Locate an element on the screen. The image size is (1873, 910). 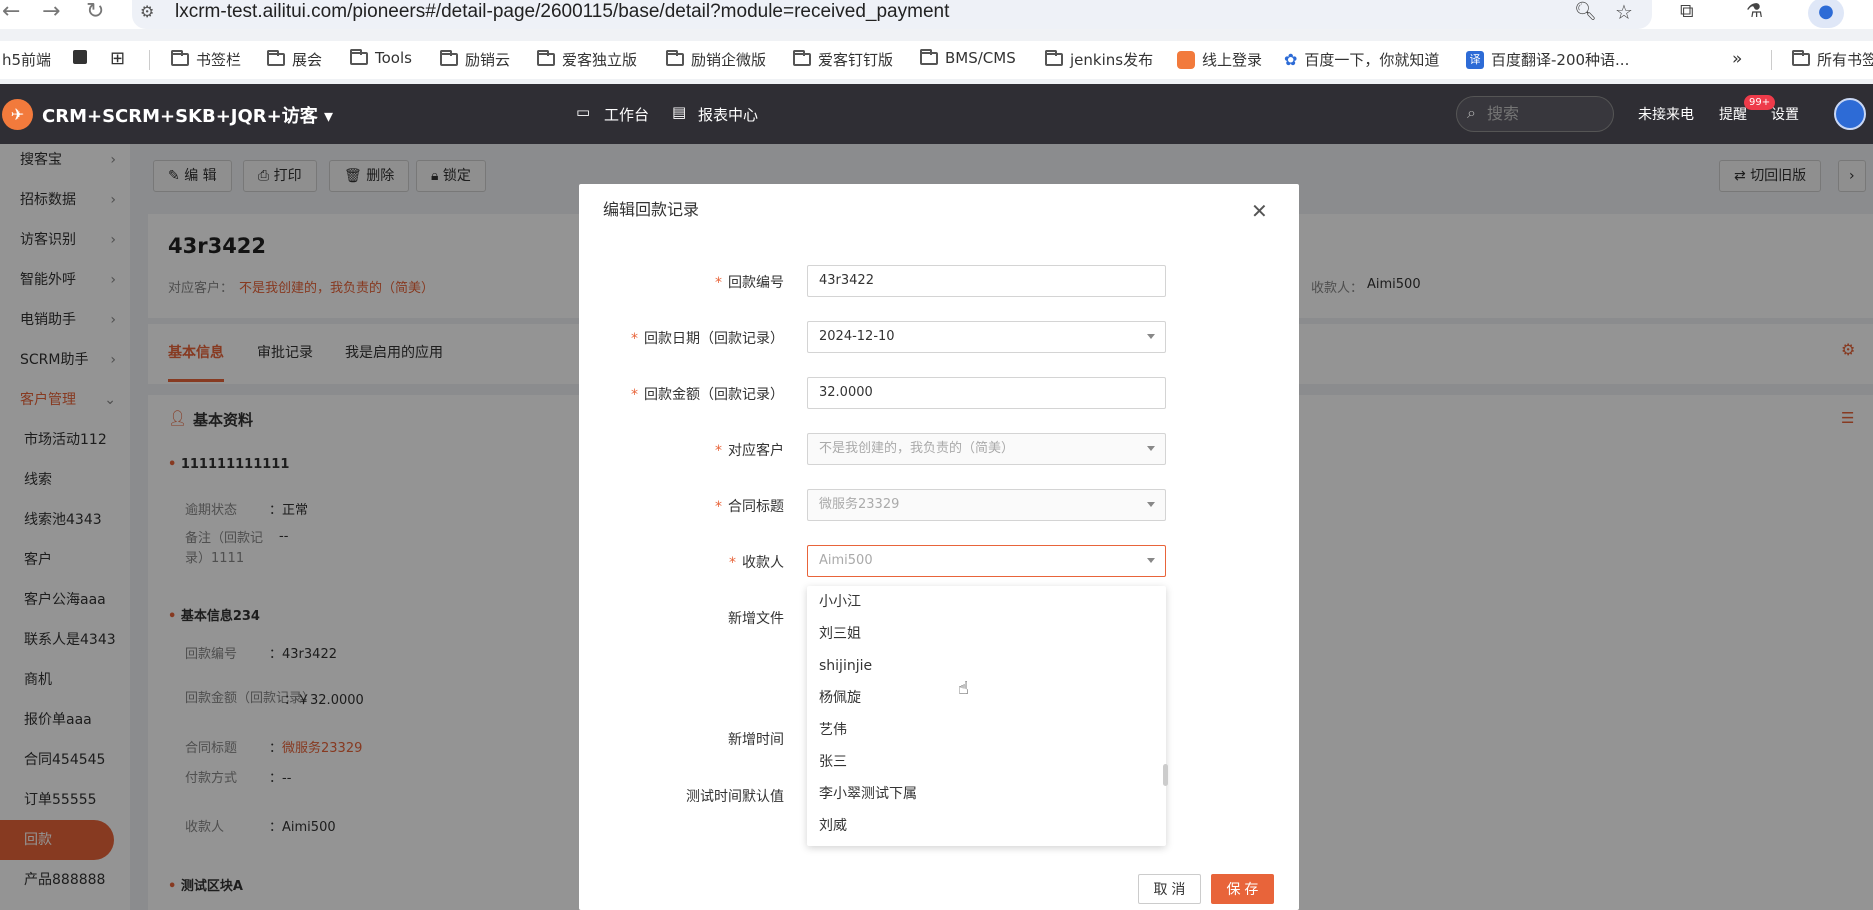
dropdown-option: 刘三姐 is located at coordinates (986, 634).